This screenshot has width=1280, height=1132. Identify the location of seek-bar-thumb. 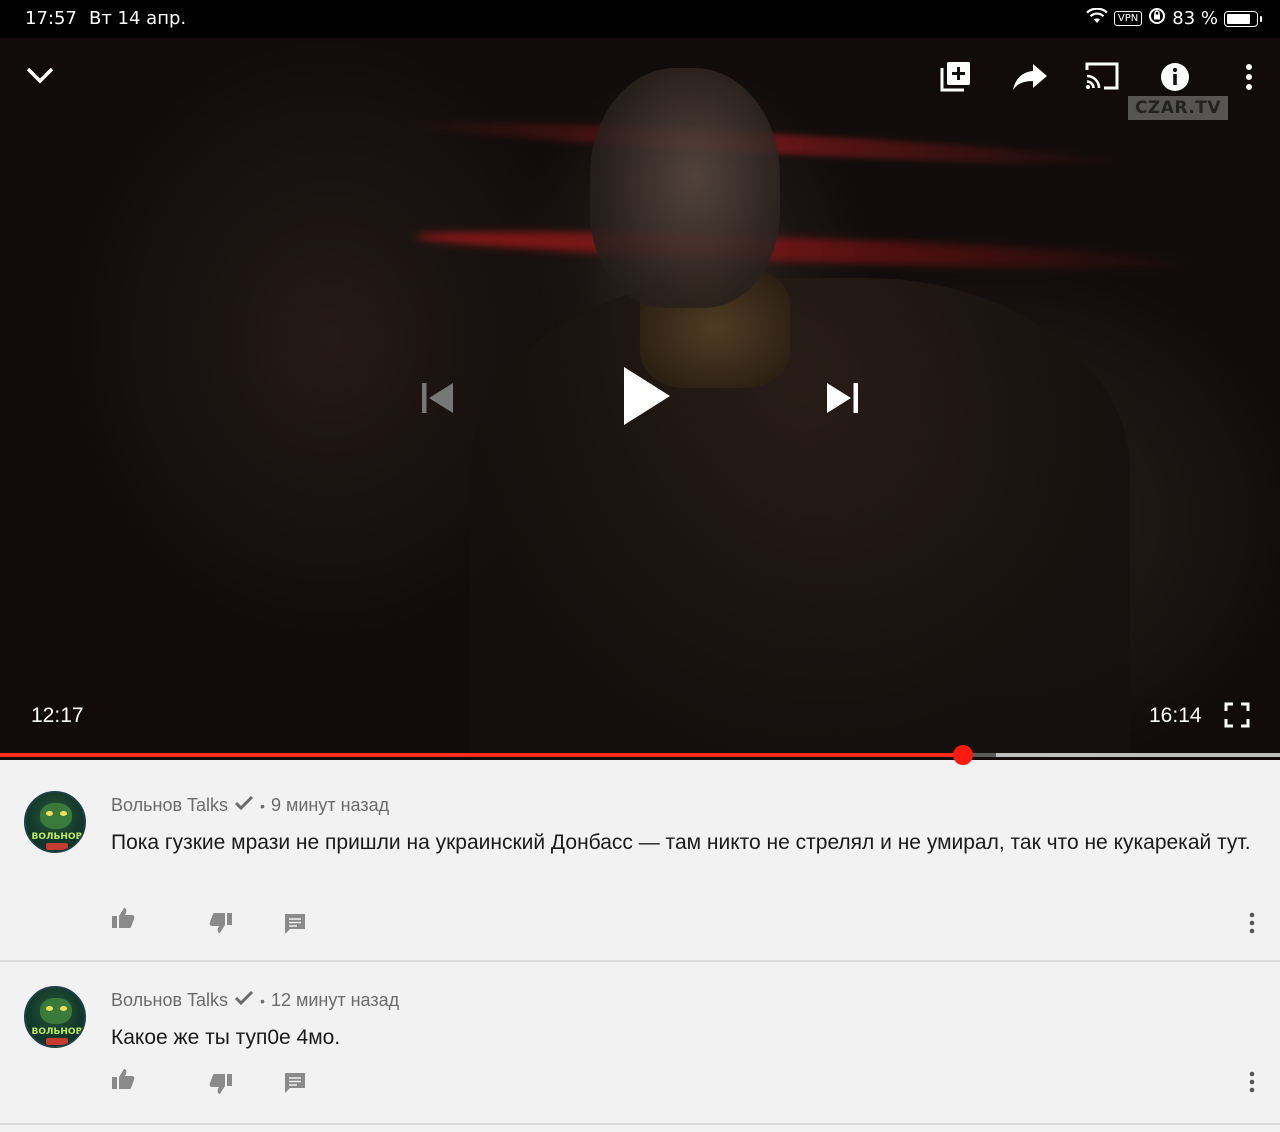
(962, 755).